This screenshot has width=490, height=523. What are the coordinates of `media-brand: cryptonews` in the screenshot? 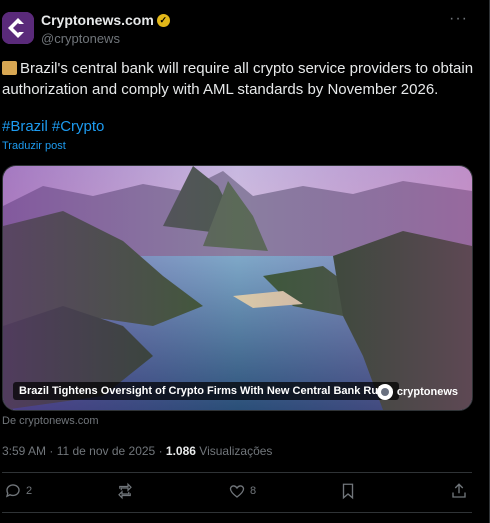 It's located at (417, 392).